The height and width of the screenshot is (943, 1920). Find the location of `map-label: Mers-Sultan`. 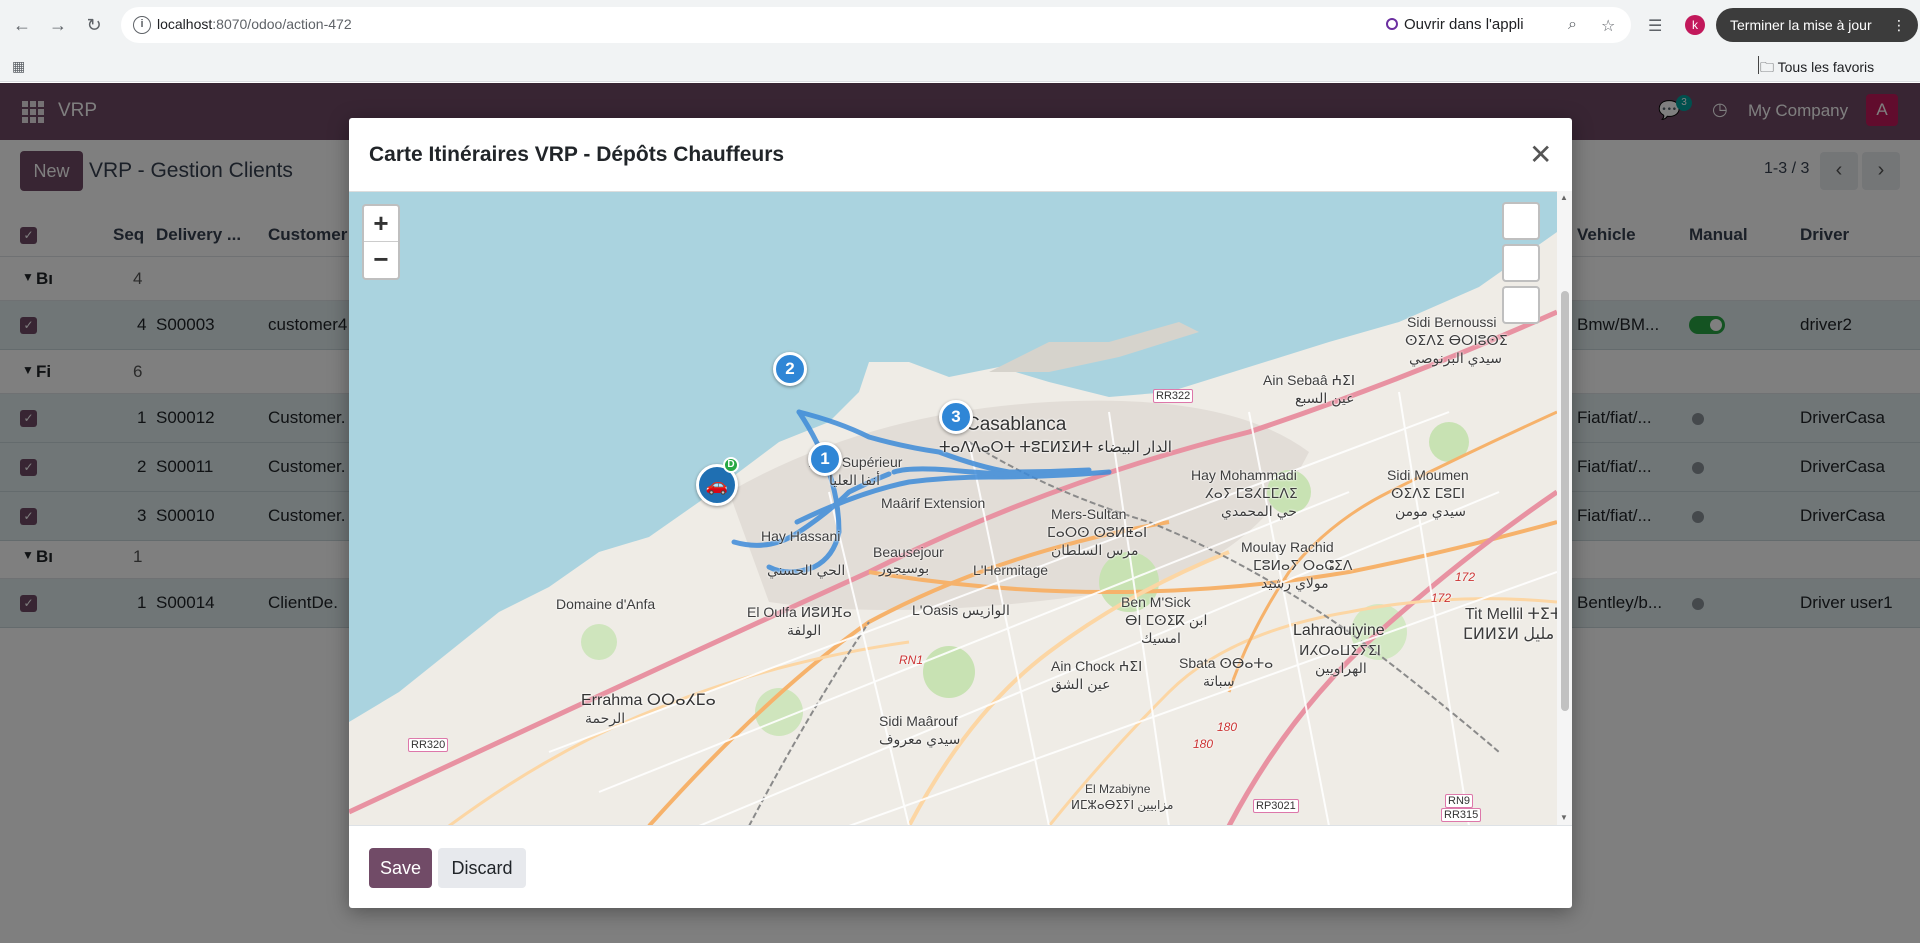

map-label: Mers-Sultan is located at coordinates (1089, 514).